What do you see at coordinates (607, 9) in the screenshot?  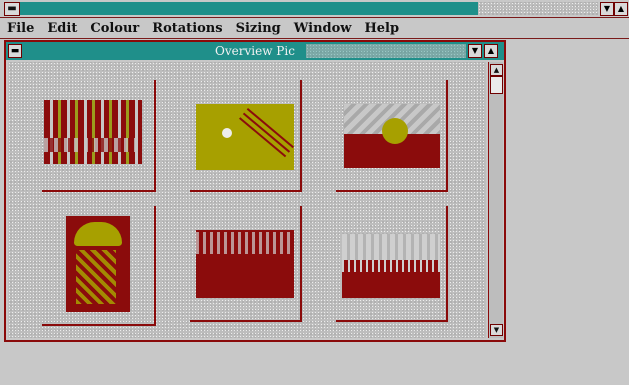 I see `app-minimize-button: ▼` at bounding box center [607, 9].